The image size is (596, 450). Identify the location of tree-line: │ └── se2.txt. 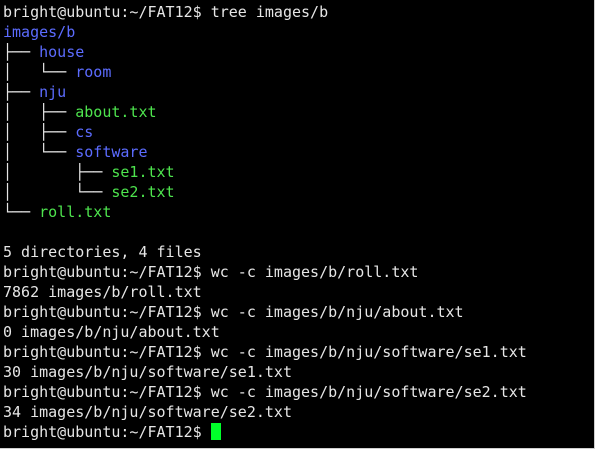
(89, 192).